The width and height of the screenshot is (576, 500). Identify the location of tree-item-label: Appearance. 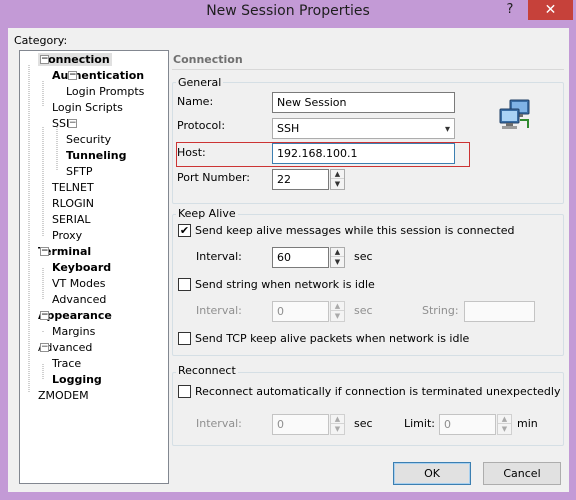
(75, 315).